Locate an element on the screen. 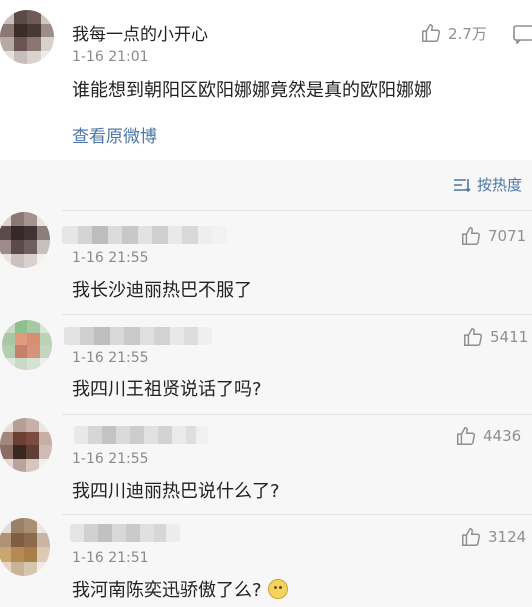 This screenshot has height=607, width=532. comment-content: 我四川迪丽热巴说什么了? is located at coordinates (176, 491).